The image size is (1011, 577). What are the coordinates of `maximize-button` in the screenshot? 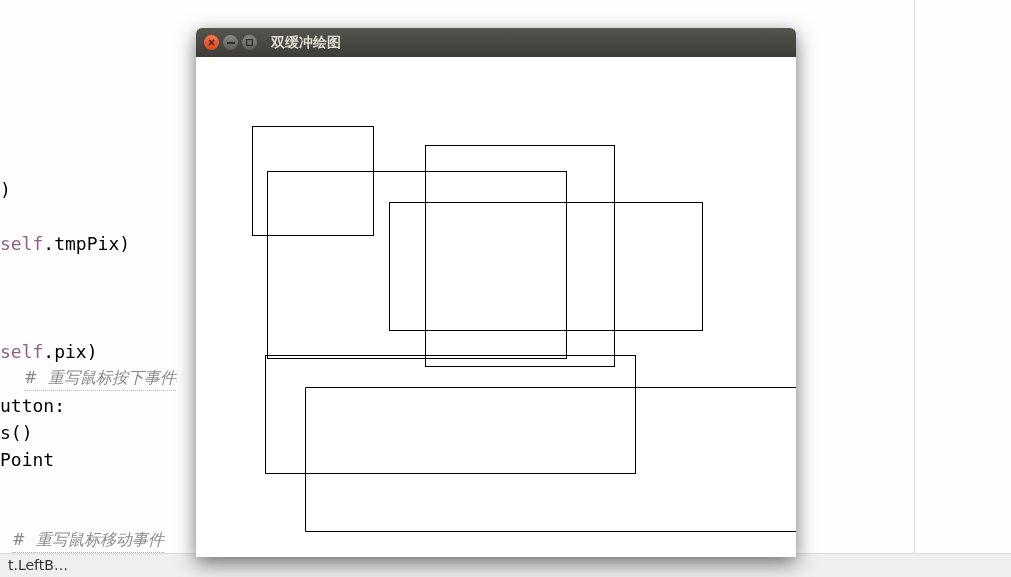 It's located at (249, 42).